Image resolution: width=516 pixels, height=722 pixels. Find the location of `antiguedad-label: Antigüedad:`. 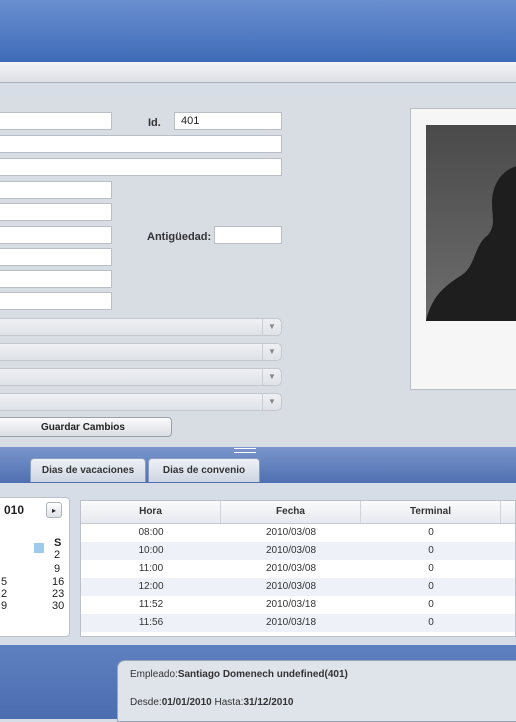

antiguedad-label: Antigüedad: is located at coordinates (179, 237).